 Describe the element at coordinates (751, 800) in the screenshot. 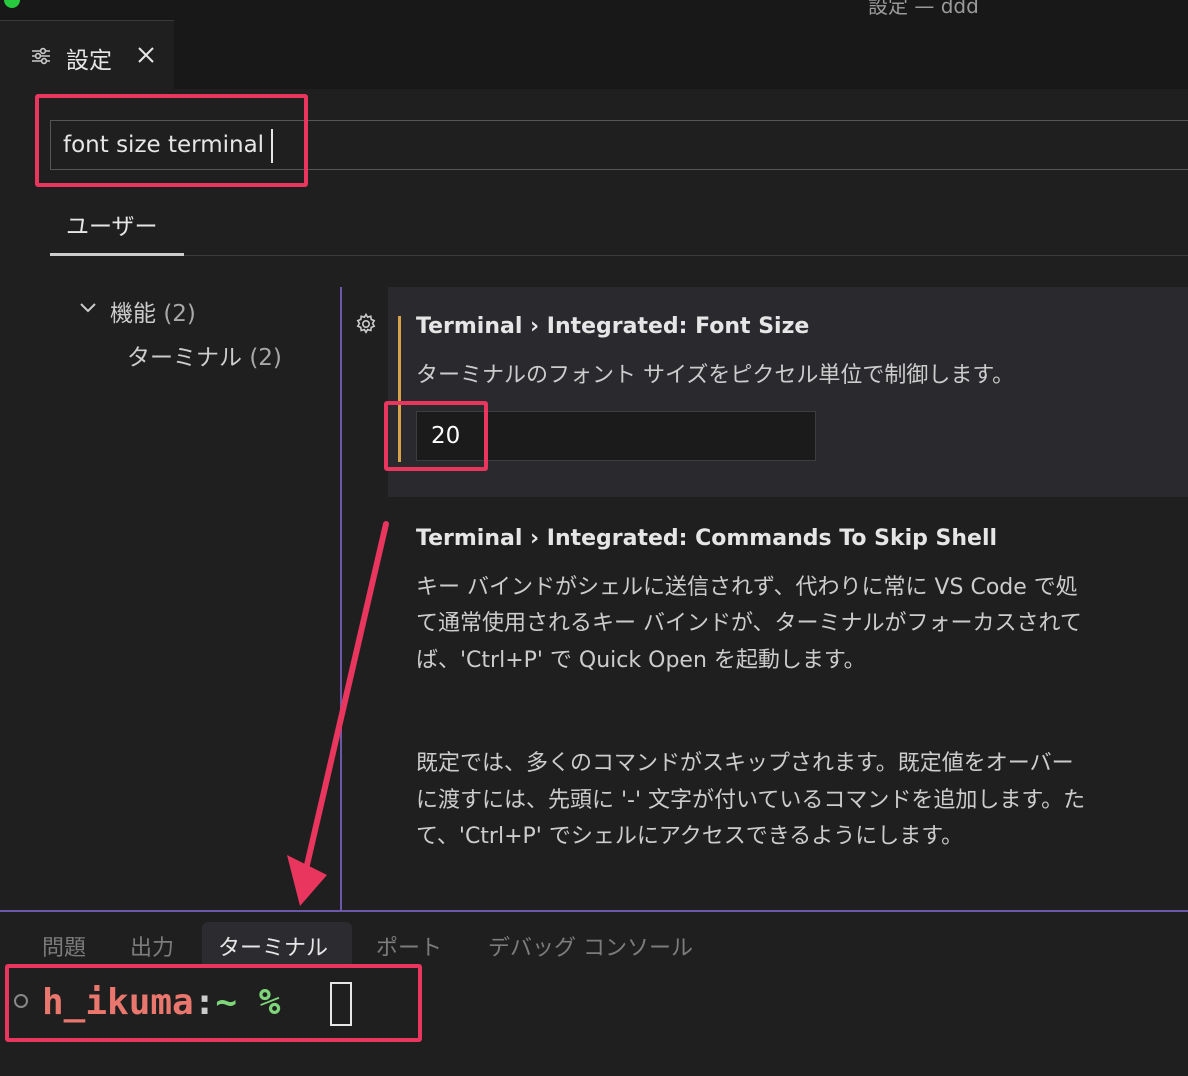

I see `setting-description-line: に渡すには、先頭に '-' 文字が付いているコマンドを追加します。た` at that location.